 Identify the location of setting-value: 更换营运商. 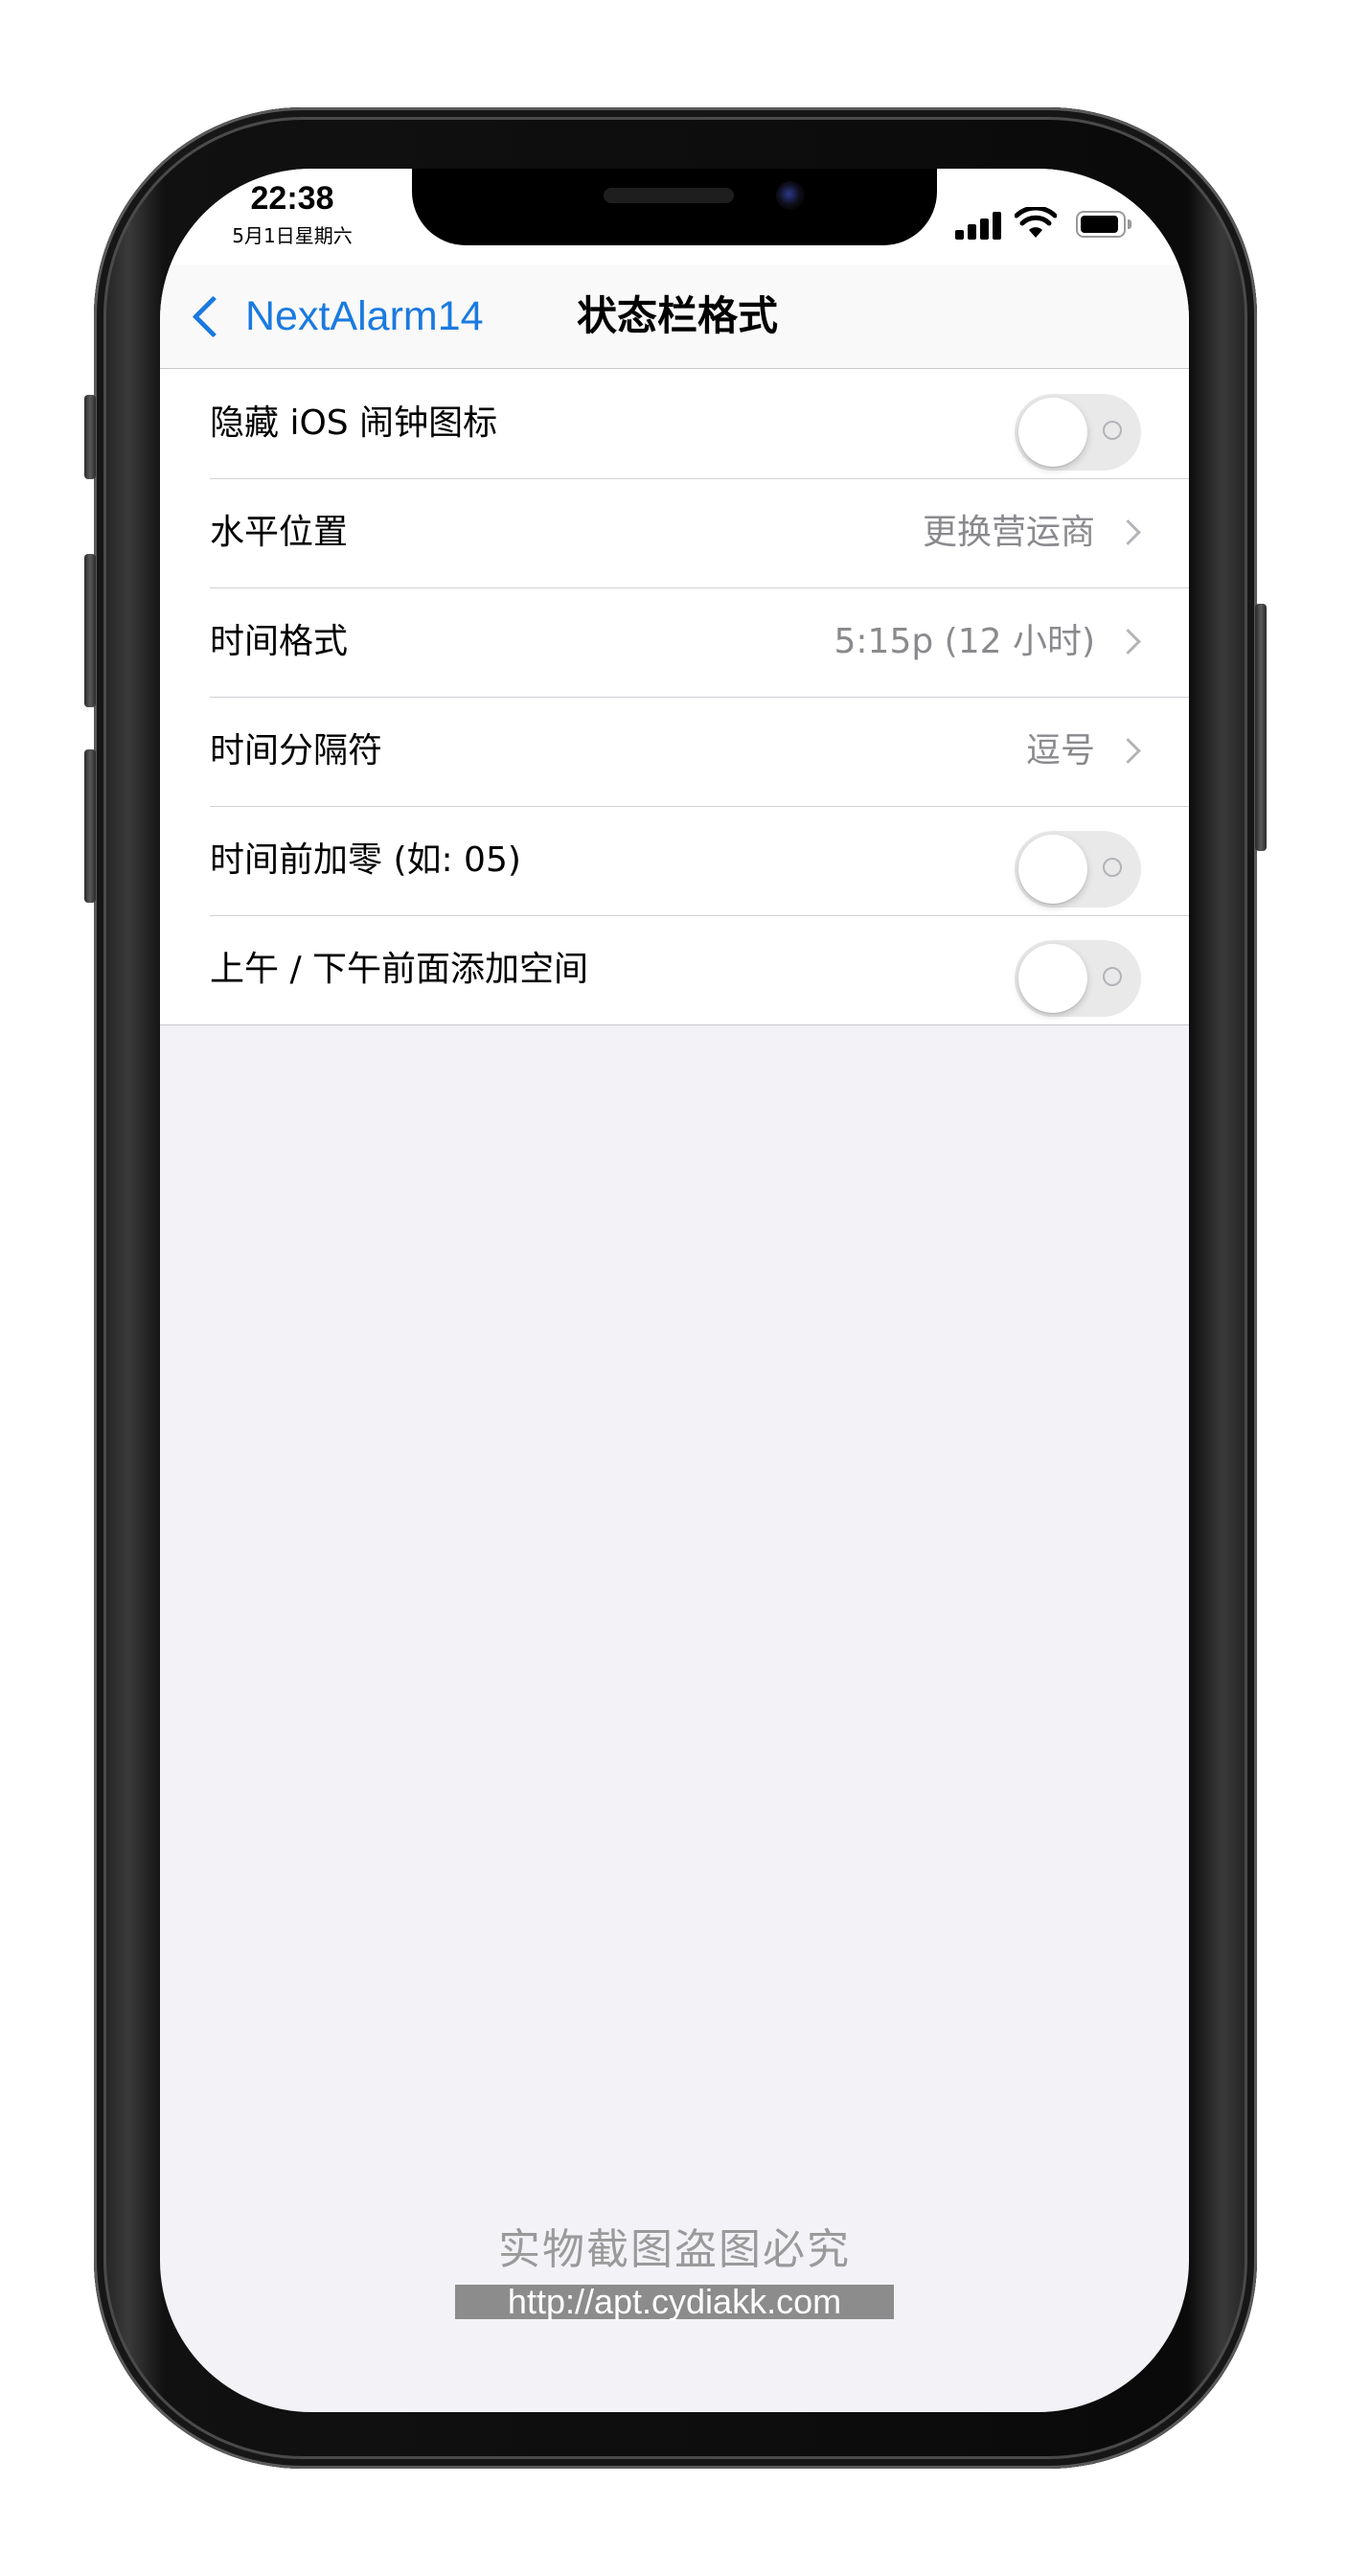
(1009, 532).